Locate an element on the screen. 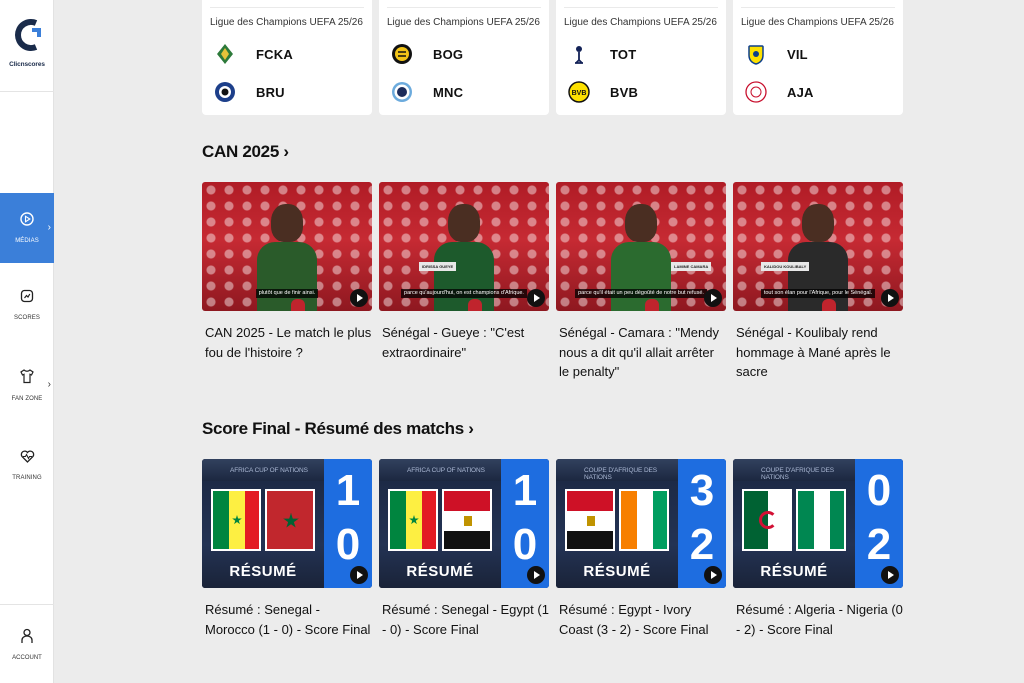 Image resolution: width=1024 pixels, height=683 pixels. team-row-away: BVB BVB is located at coordinates (603, 92).